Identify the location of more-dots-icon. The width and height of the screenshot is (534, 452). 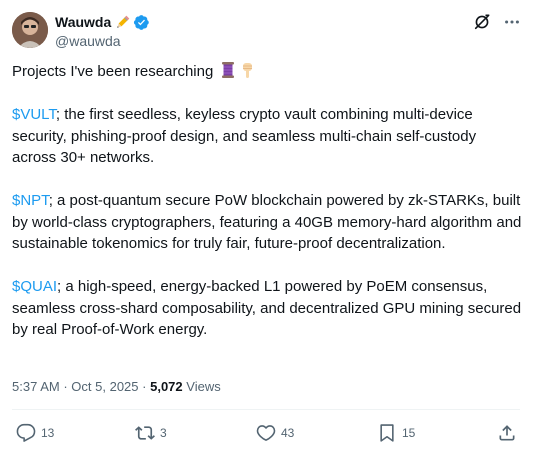
(512, 22).